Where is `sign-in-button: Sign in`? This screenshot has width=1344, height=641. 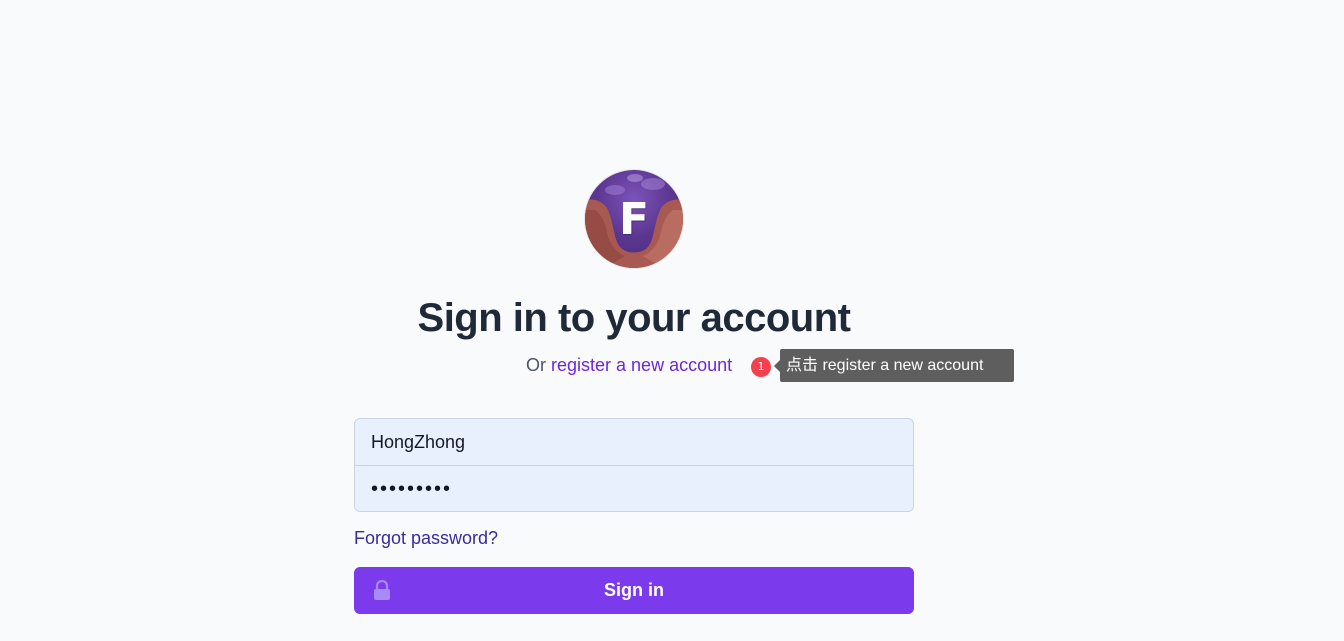
sign-in-button: Sign in is located at coordinates (634, 590).